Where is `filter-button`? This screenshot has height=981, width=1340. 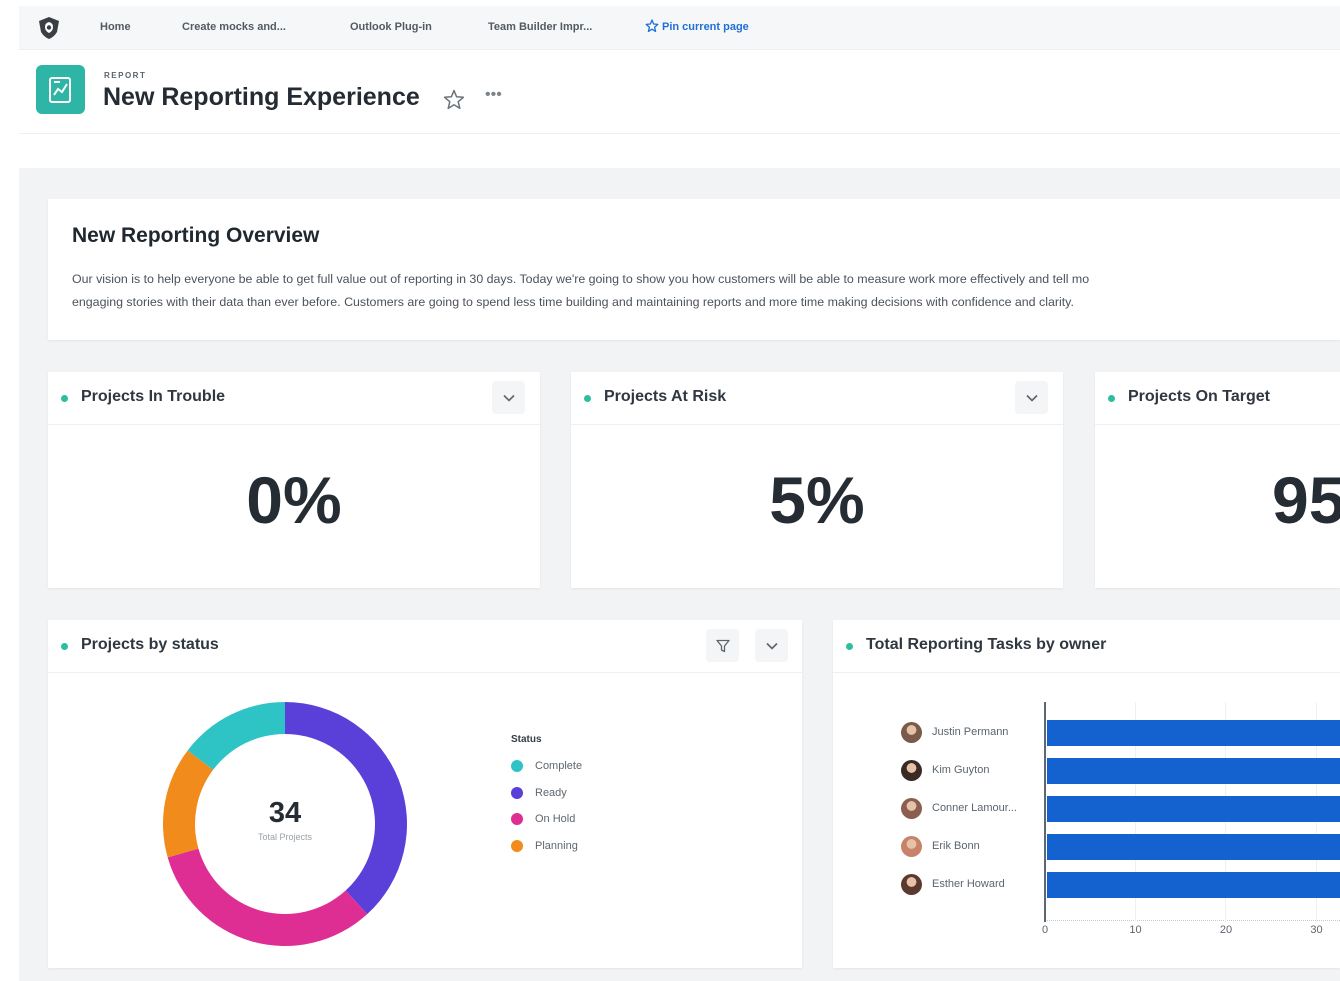 filter-button is located at coordinates (722, 645).